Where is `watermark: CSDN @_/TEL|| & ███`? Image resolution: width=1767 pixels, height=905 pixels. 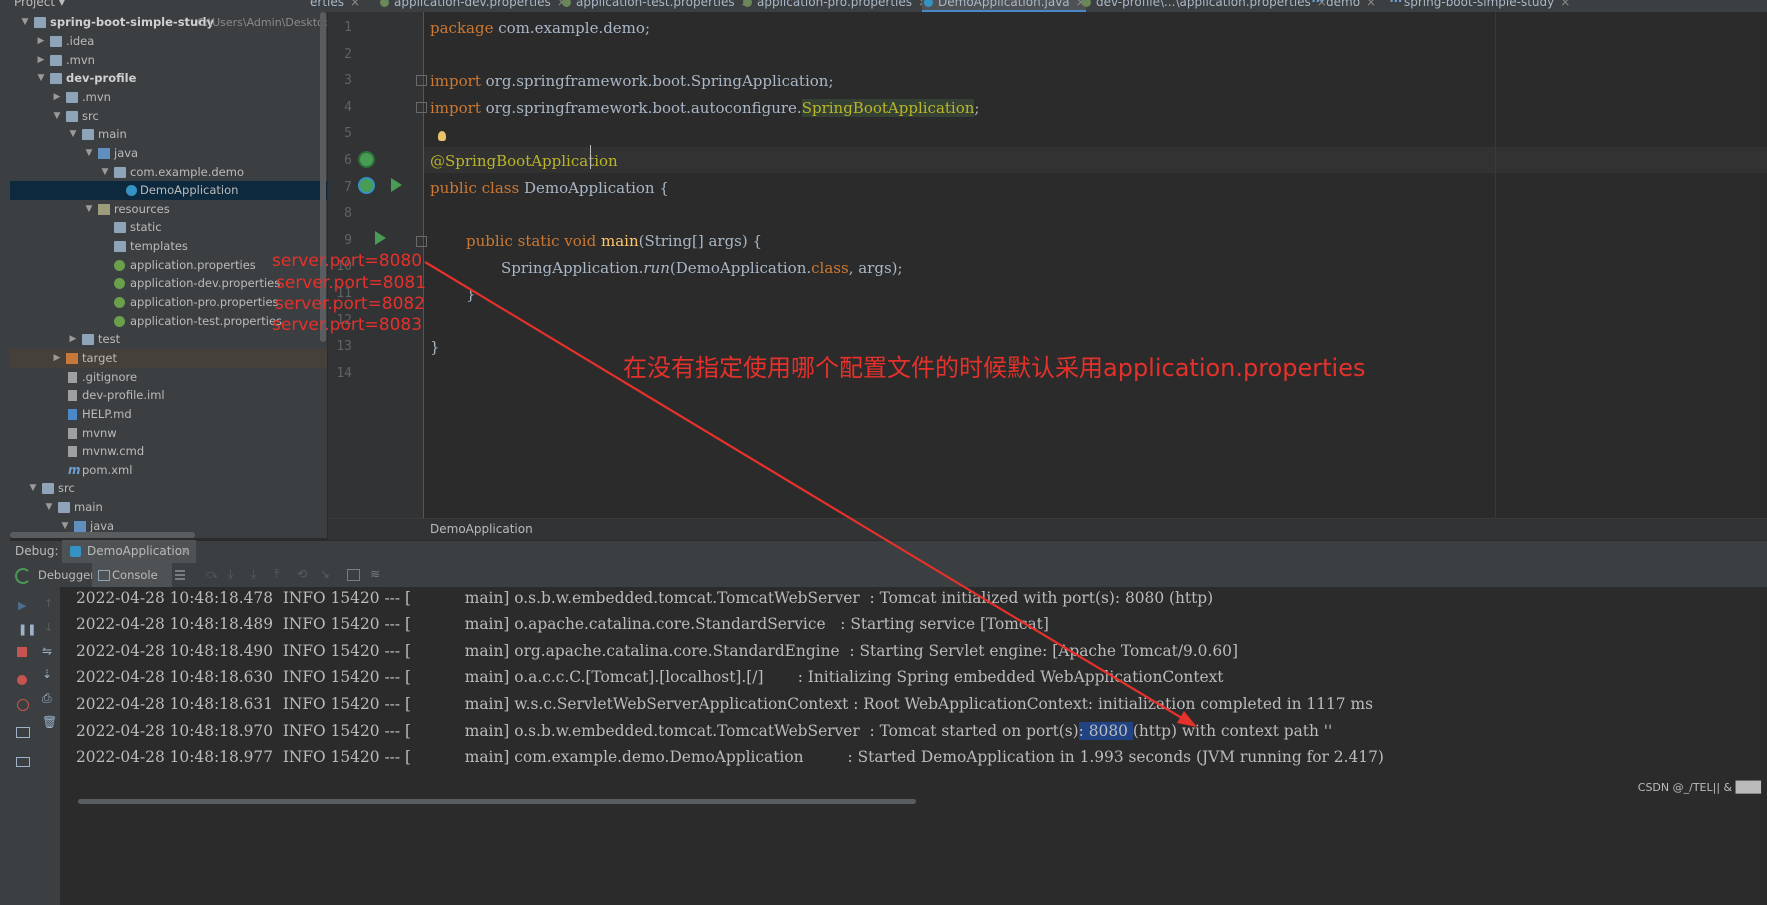 watermark: CSDN @_/TEL|| & ███ is located at coordinates (1699, 787).